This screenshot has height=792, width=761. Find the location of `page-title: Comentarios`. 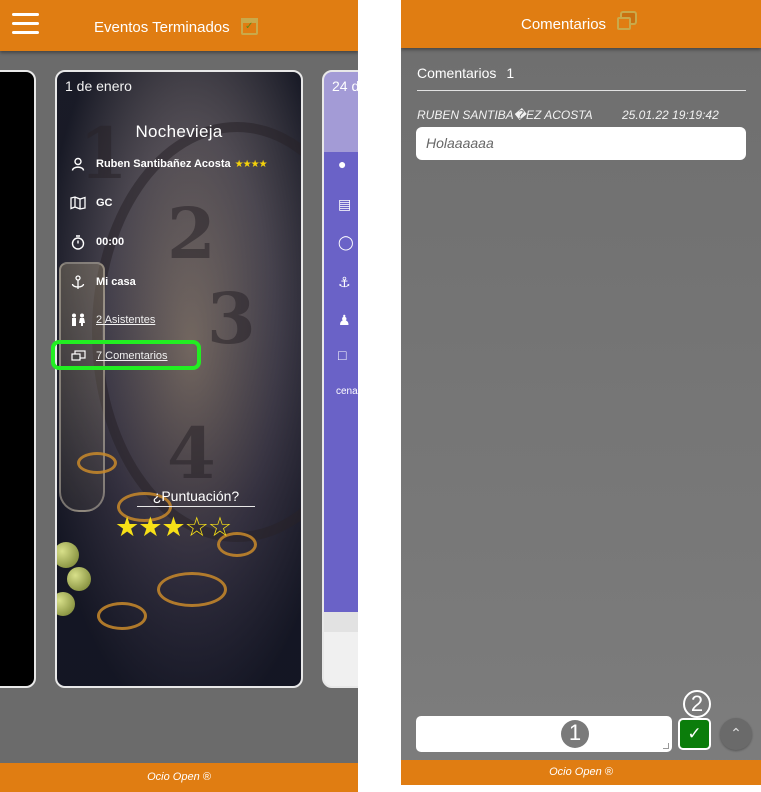

page-title: Comentarios is located at coordinates (564, 24).